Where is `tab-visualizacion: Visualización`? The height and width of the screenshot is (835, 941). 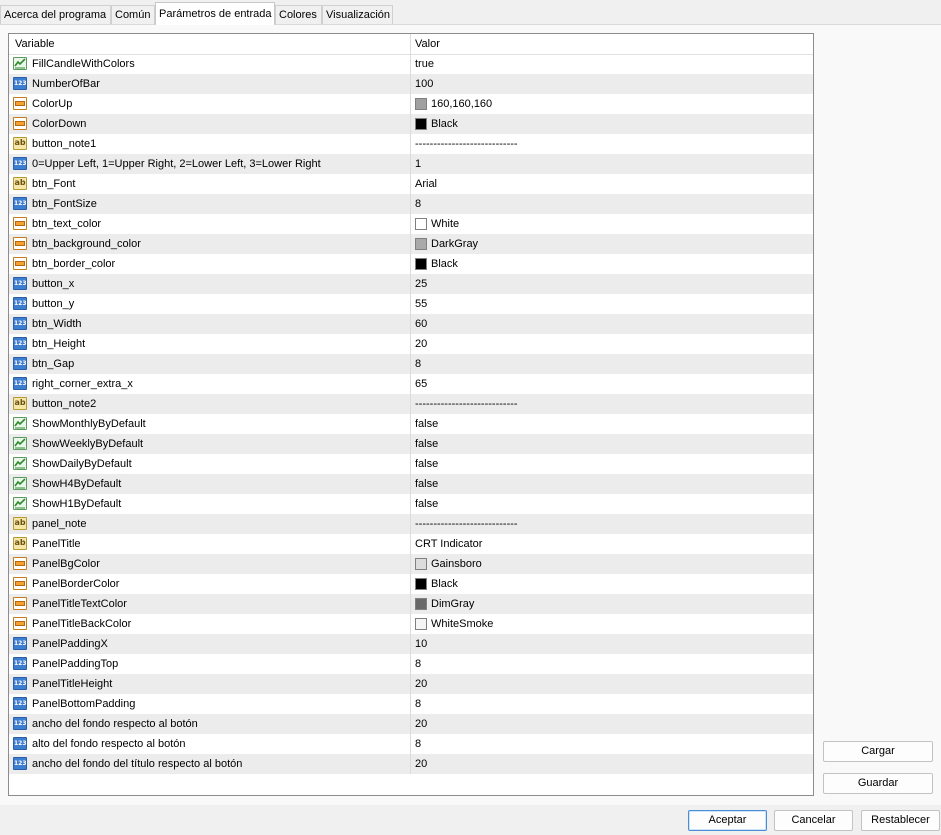 tab-visualizacion: Visualización is located at coordinates (357, 14).